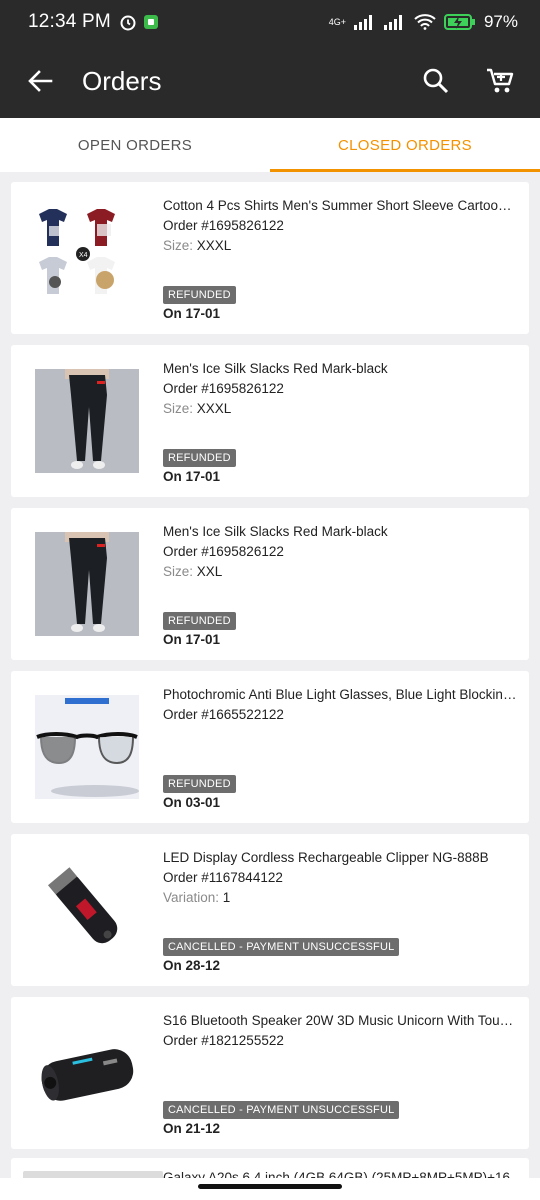  Describe the element at coordinates (270, 22) in the screenshot. I see `status-bar: 12:34 PM 4G+ 97%` at that location.